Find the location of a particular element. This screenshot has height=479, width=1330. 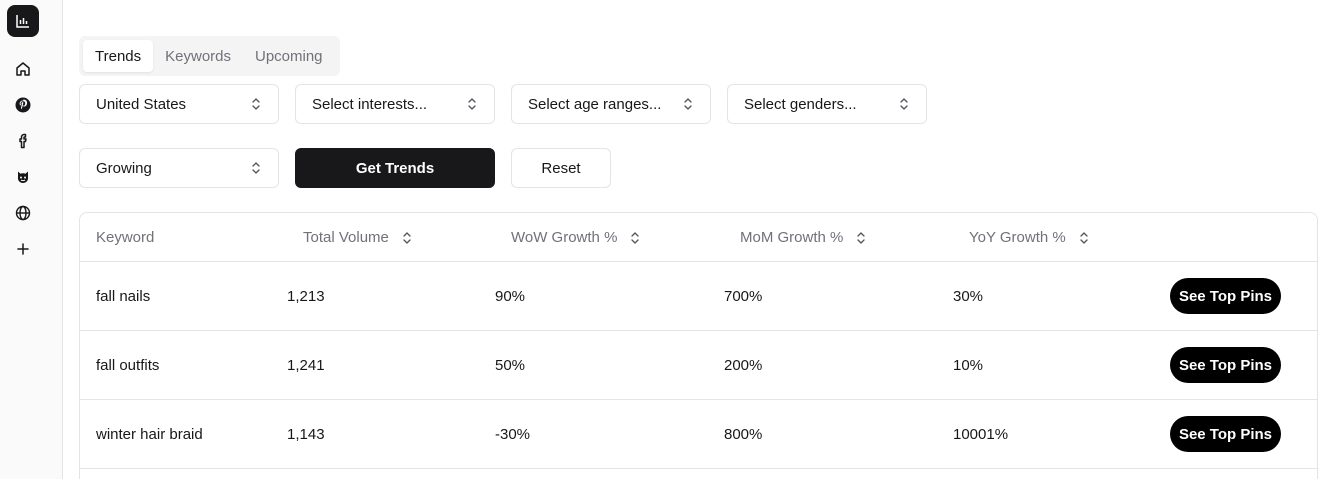

sidebar-item-globe is located at coordinates (23, 213).